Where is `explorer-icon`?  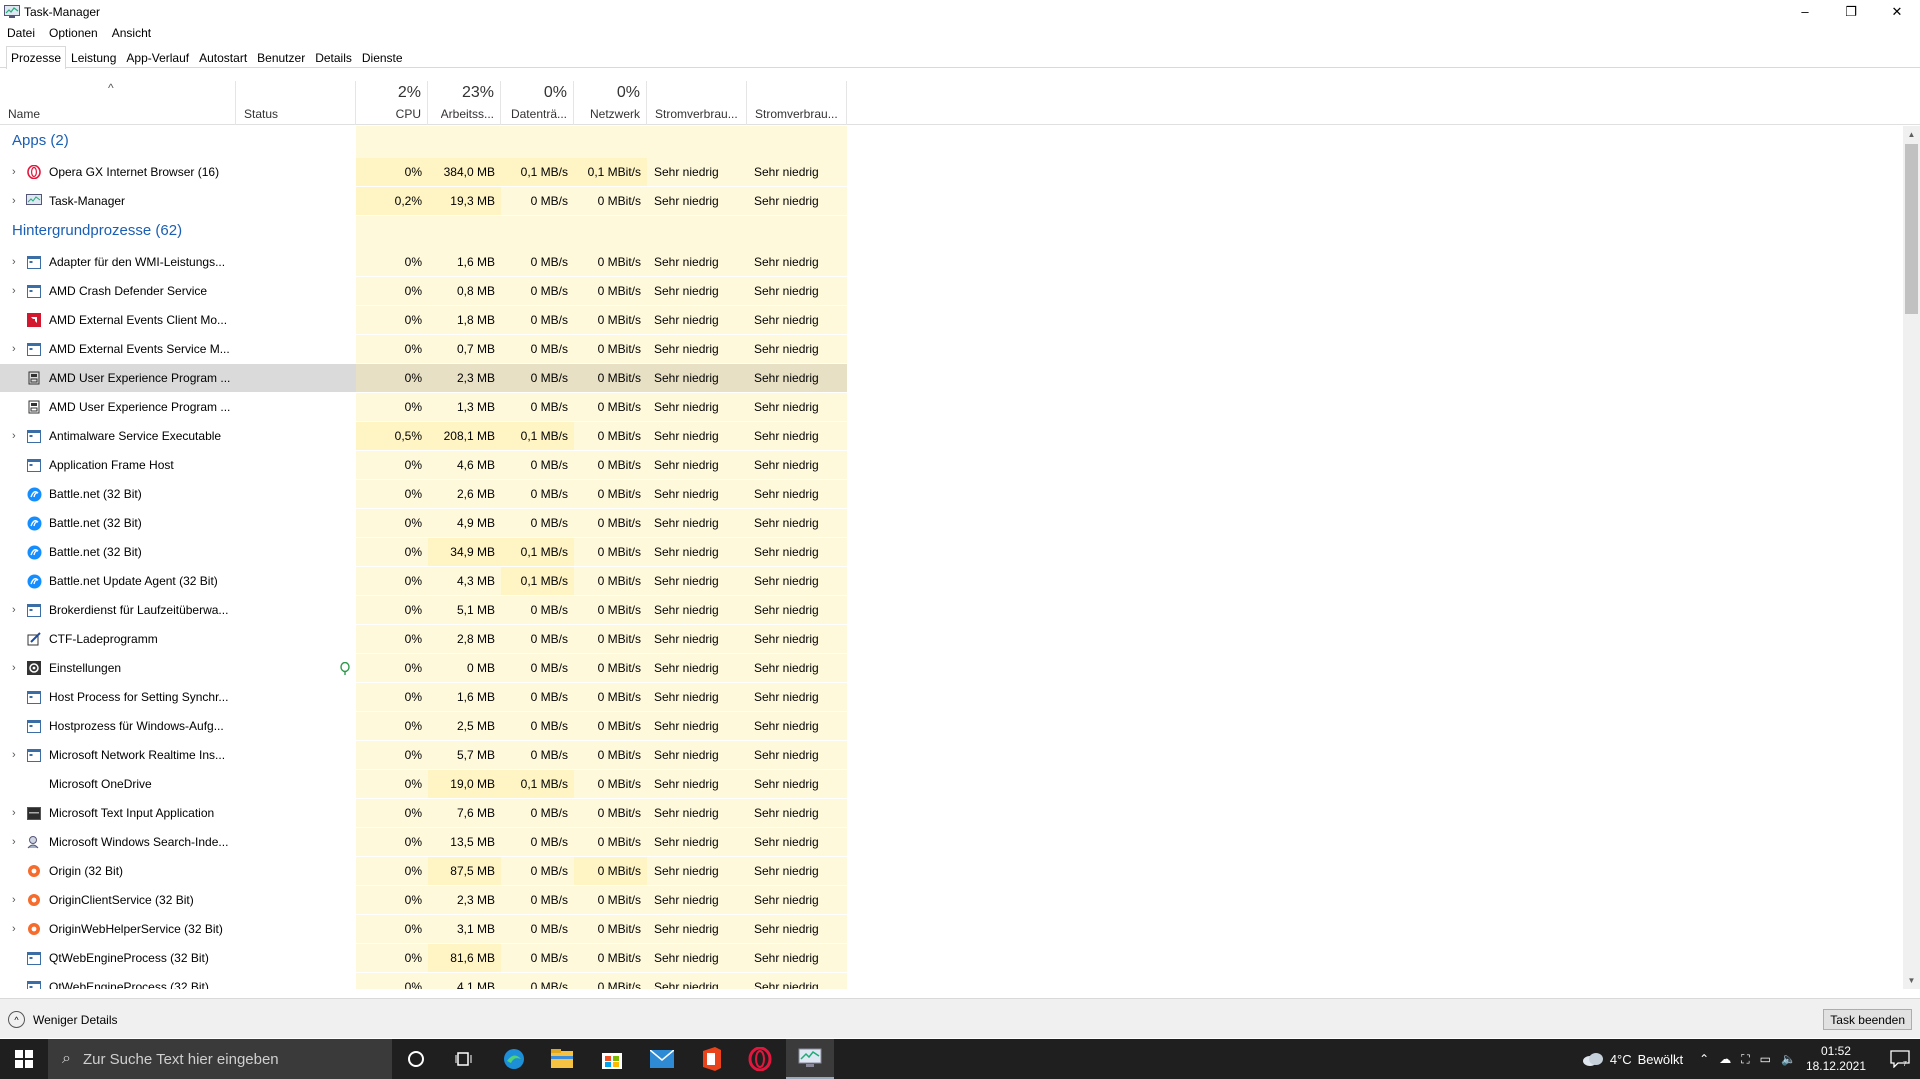
explorer-icon is located at coordinates (562, 1059).